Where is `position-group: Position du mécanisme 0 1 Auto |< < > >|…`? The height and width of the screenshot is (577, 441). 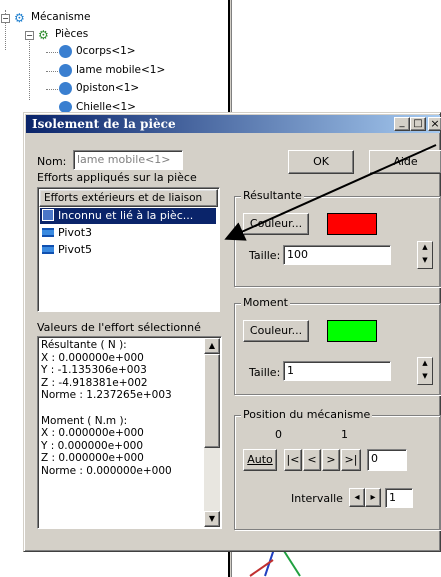
position-group: Position du mécanisme 0 1 Auto |< < > >|… is located at coordinates (337, 469).